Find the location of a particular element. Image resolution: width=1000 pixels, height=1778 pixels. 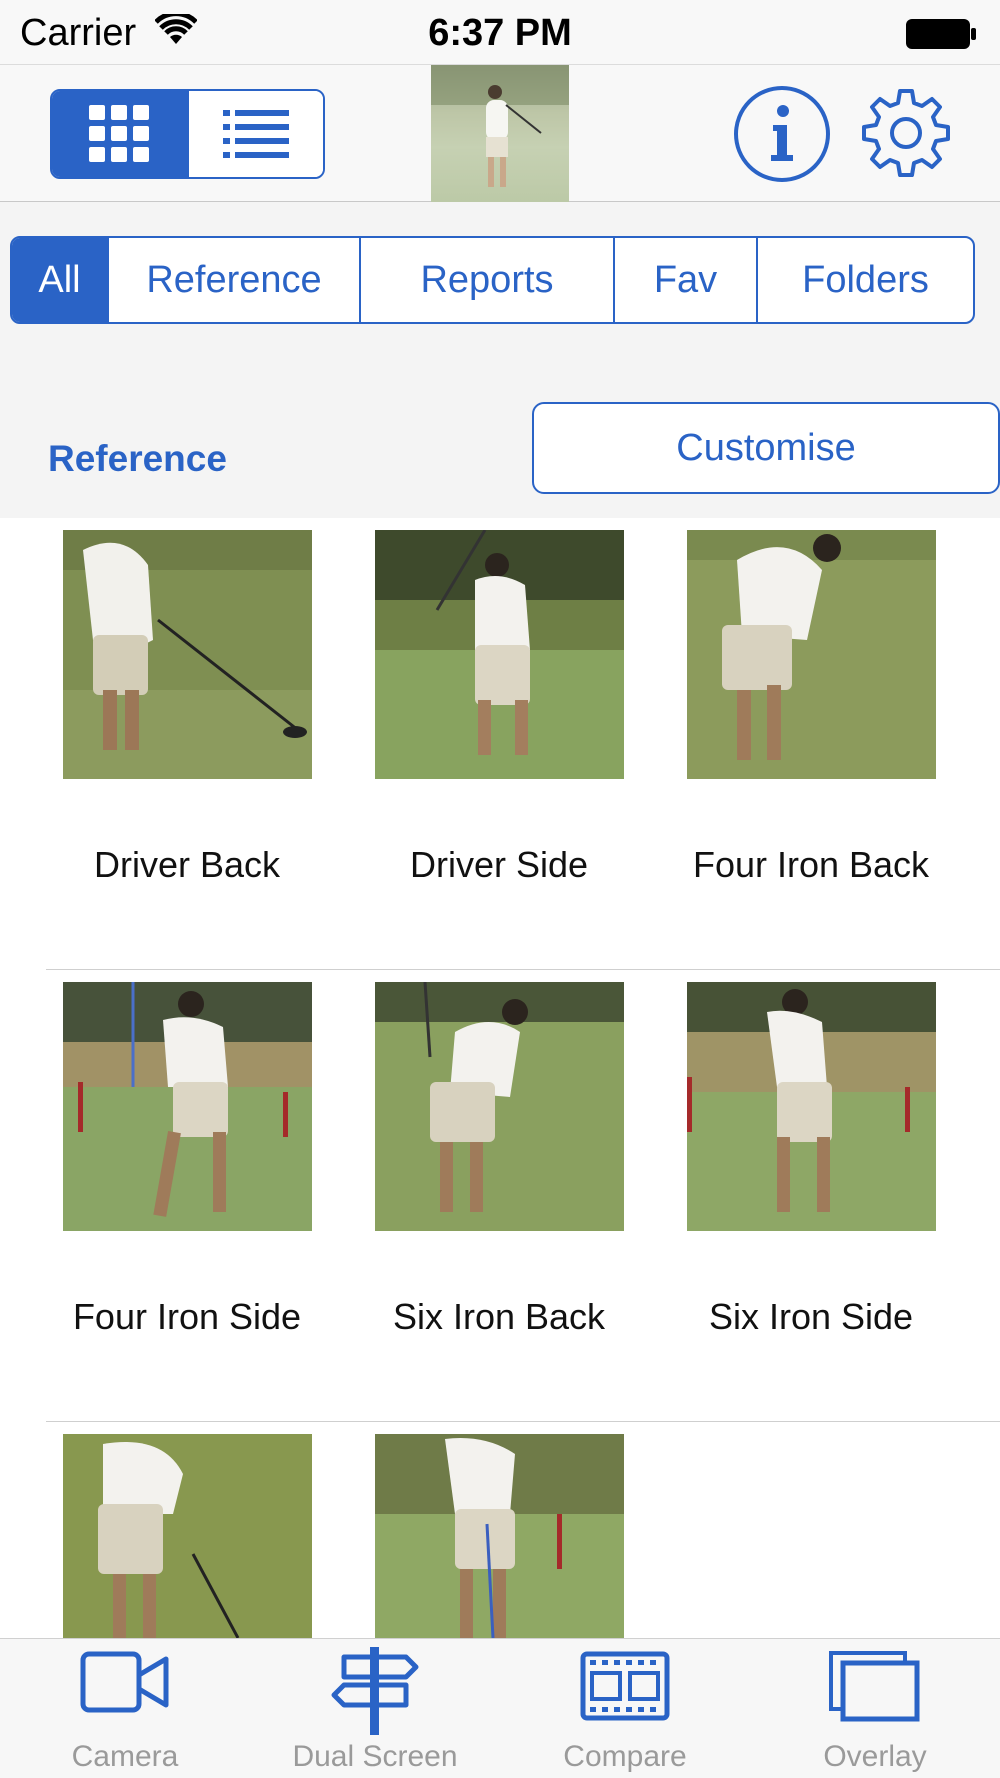

grid-item: Six Iron Side is located at coordinates (811, 1159).